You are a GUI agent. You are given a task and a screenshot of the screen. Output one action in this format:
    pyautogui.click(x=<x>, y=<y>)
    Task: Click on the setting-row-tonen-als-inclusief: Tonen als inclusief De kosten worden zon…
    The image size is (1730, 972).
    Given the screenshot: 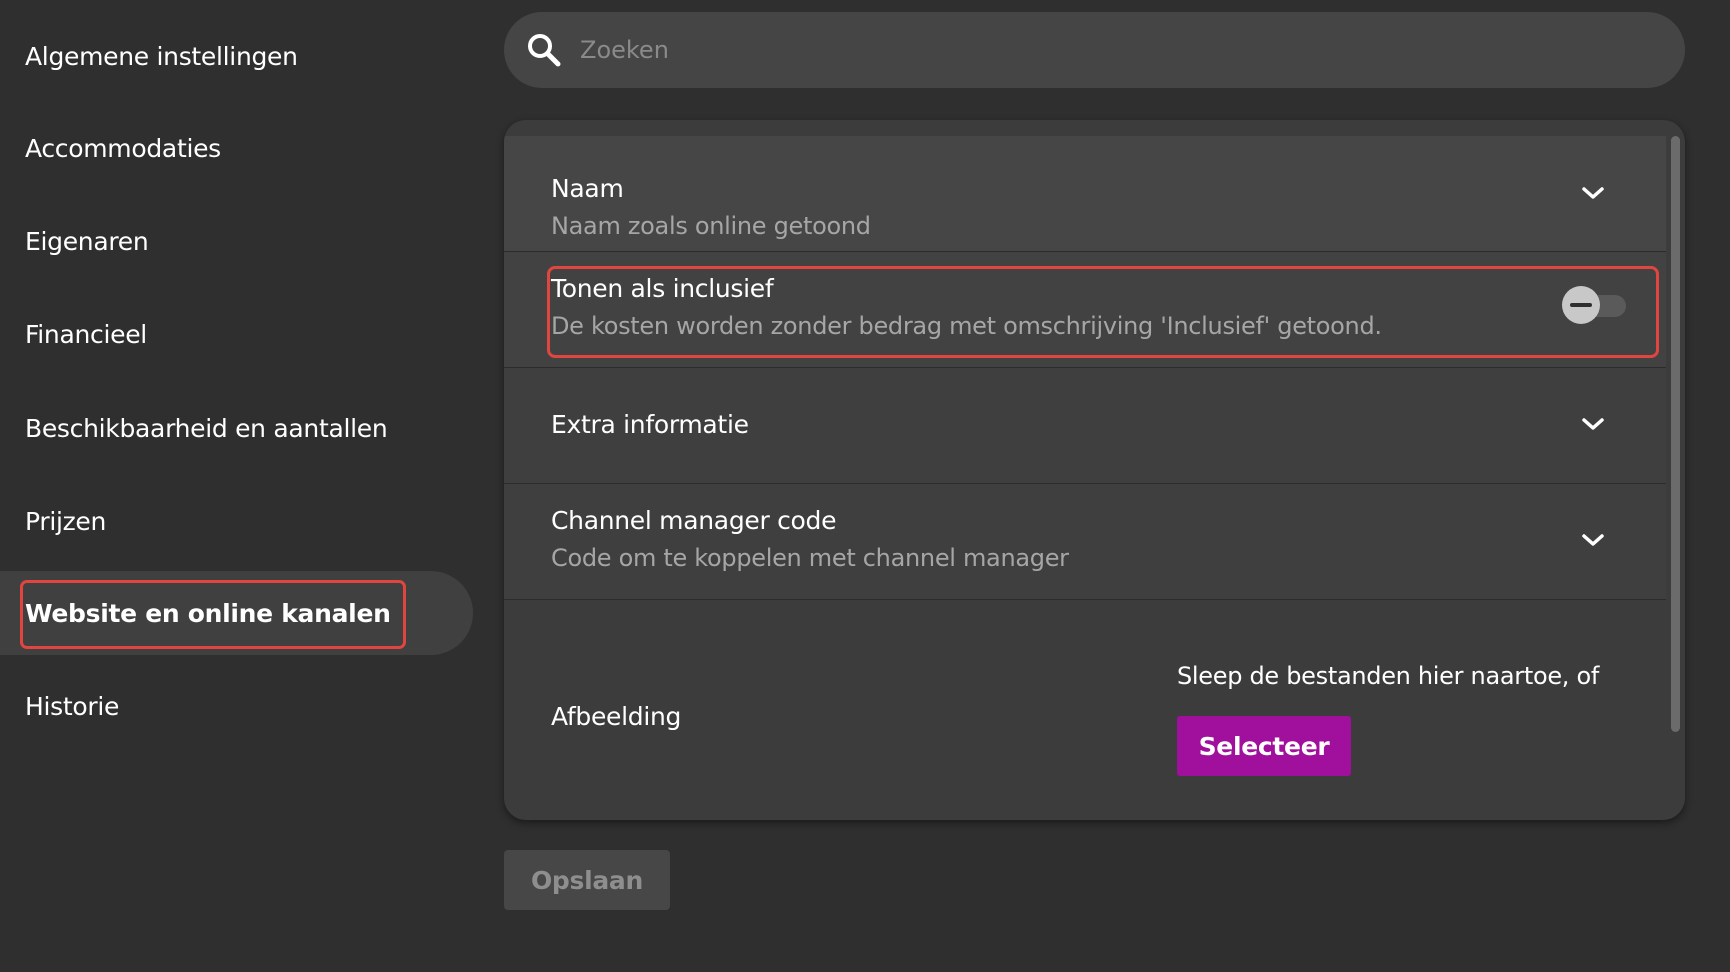 What is the action you would take?
    pyautogui.click(x=1085, y=310)
    